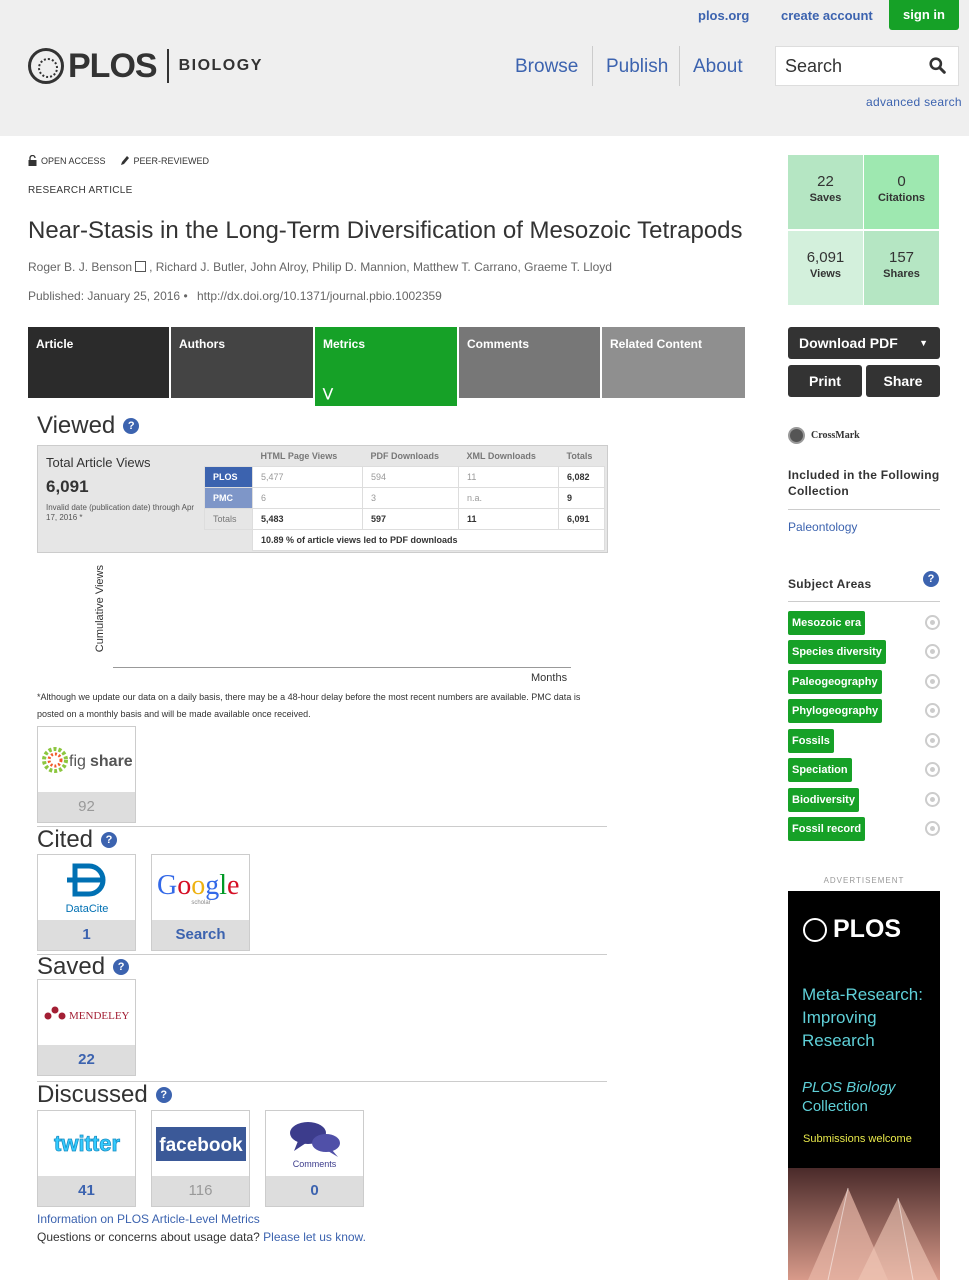 Image resolution: width=969 pixels, height=1280 pixels. I want to click on search-placeholder: Search, so click(814, 66).